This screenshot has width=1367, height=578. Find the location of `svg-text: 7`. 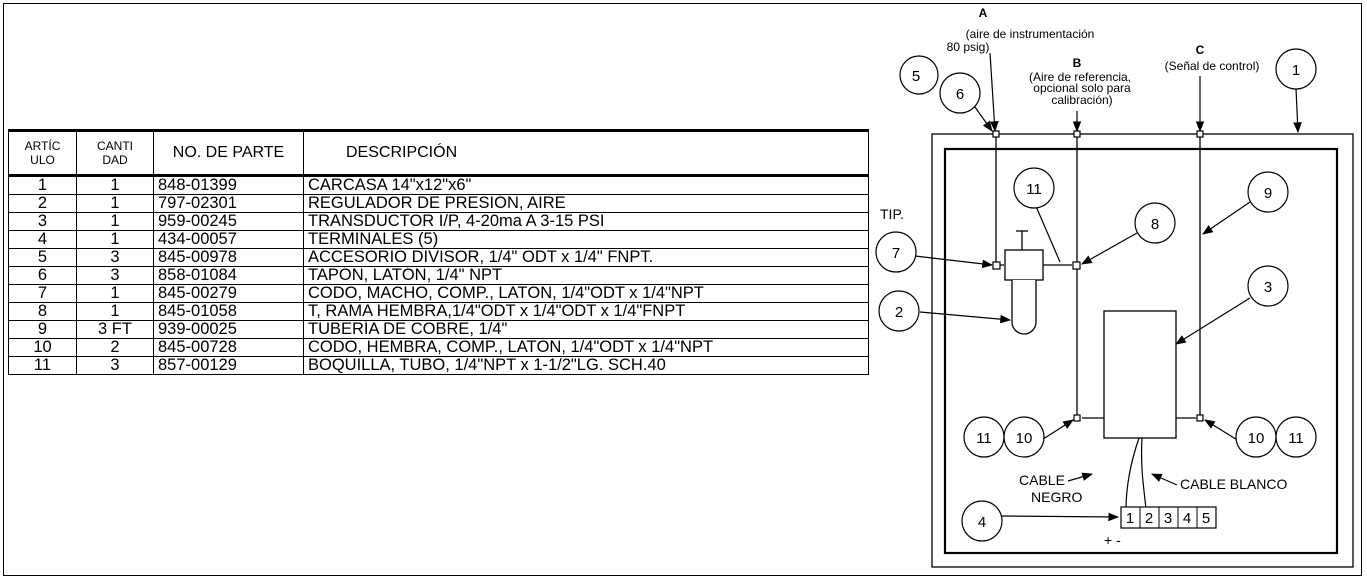

svg-text: 7 is located at coordinates (896, 253).